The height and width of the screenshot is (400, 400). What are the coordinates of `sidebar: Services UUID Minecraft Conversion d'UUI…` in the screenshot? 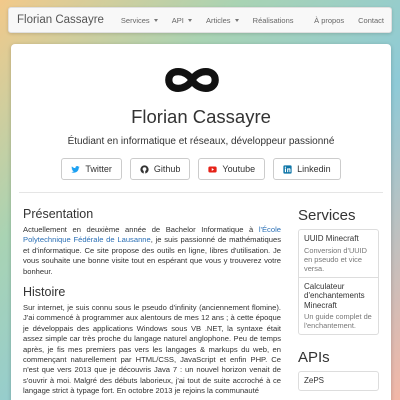 It's located at (338, 303).